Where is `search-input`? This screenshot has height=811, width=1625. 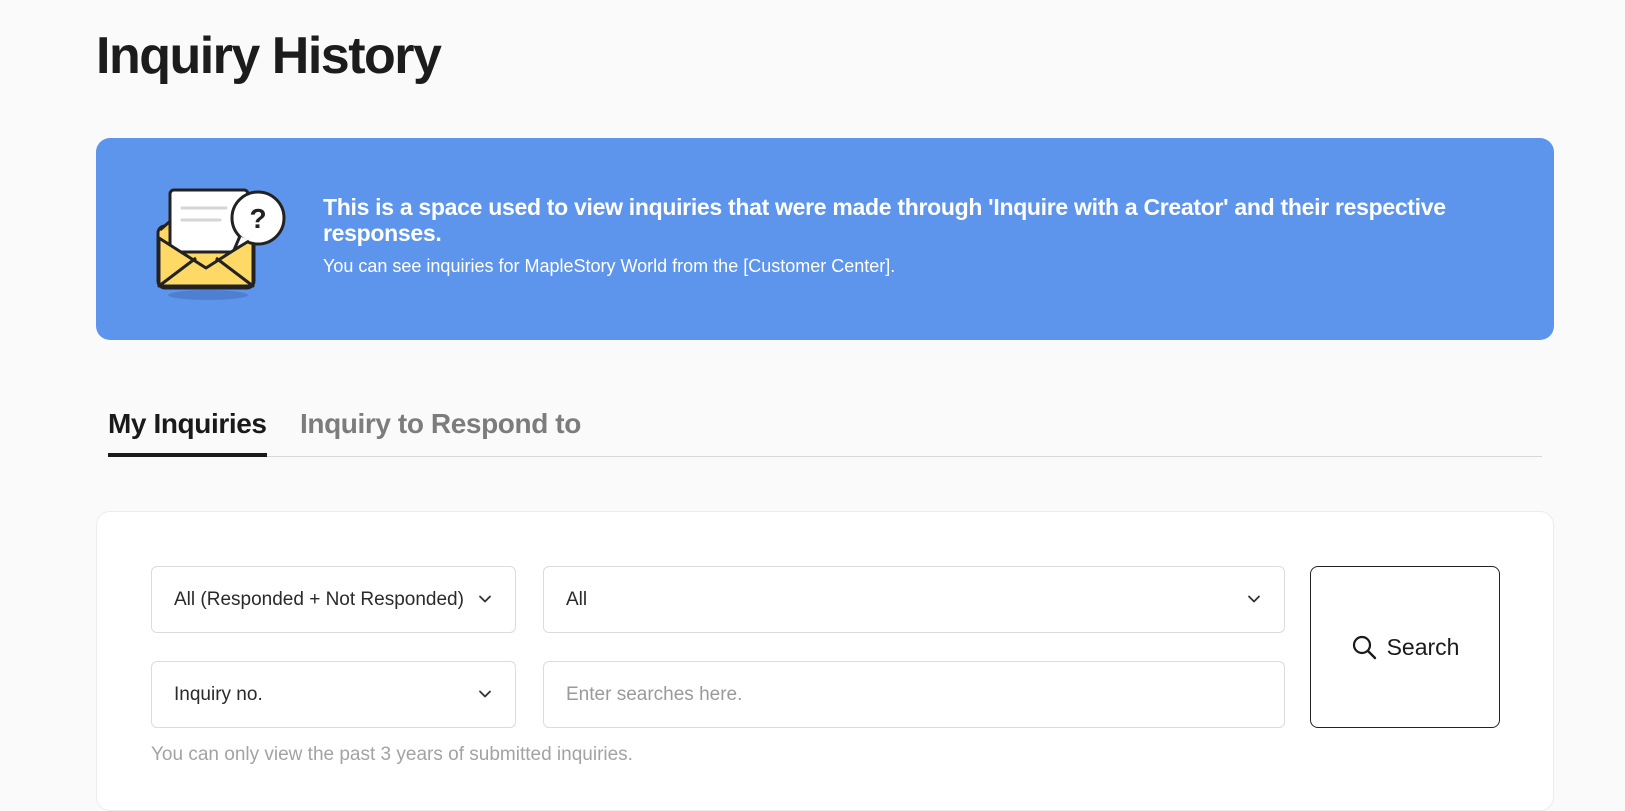
search-input is located at coordinates (914, 694).